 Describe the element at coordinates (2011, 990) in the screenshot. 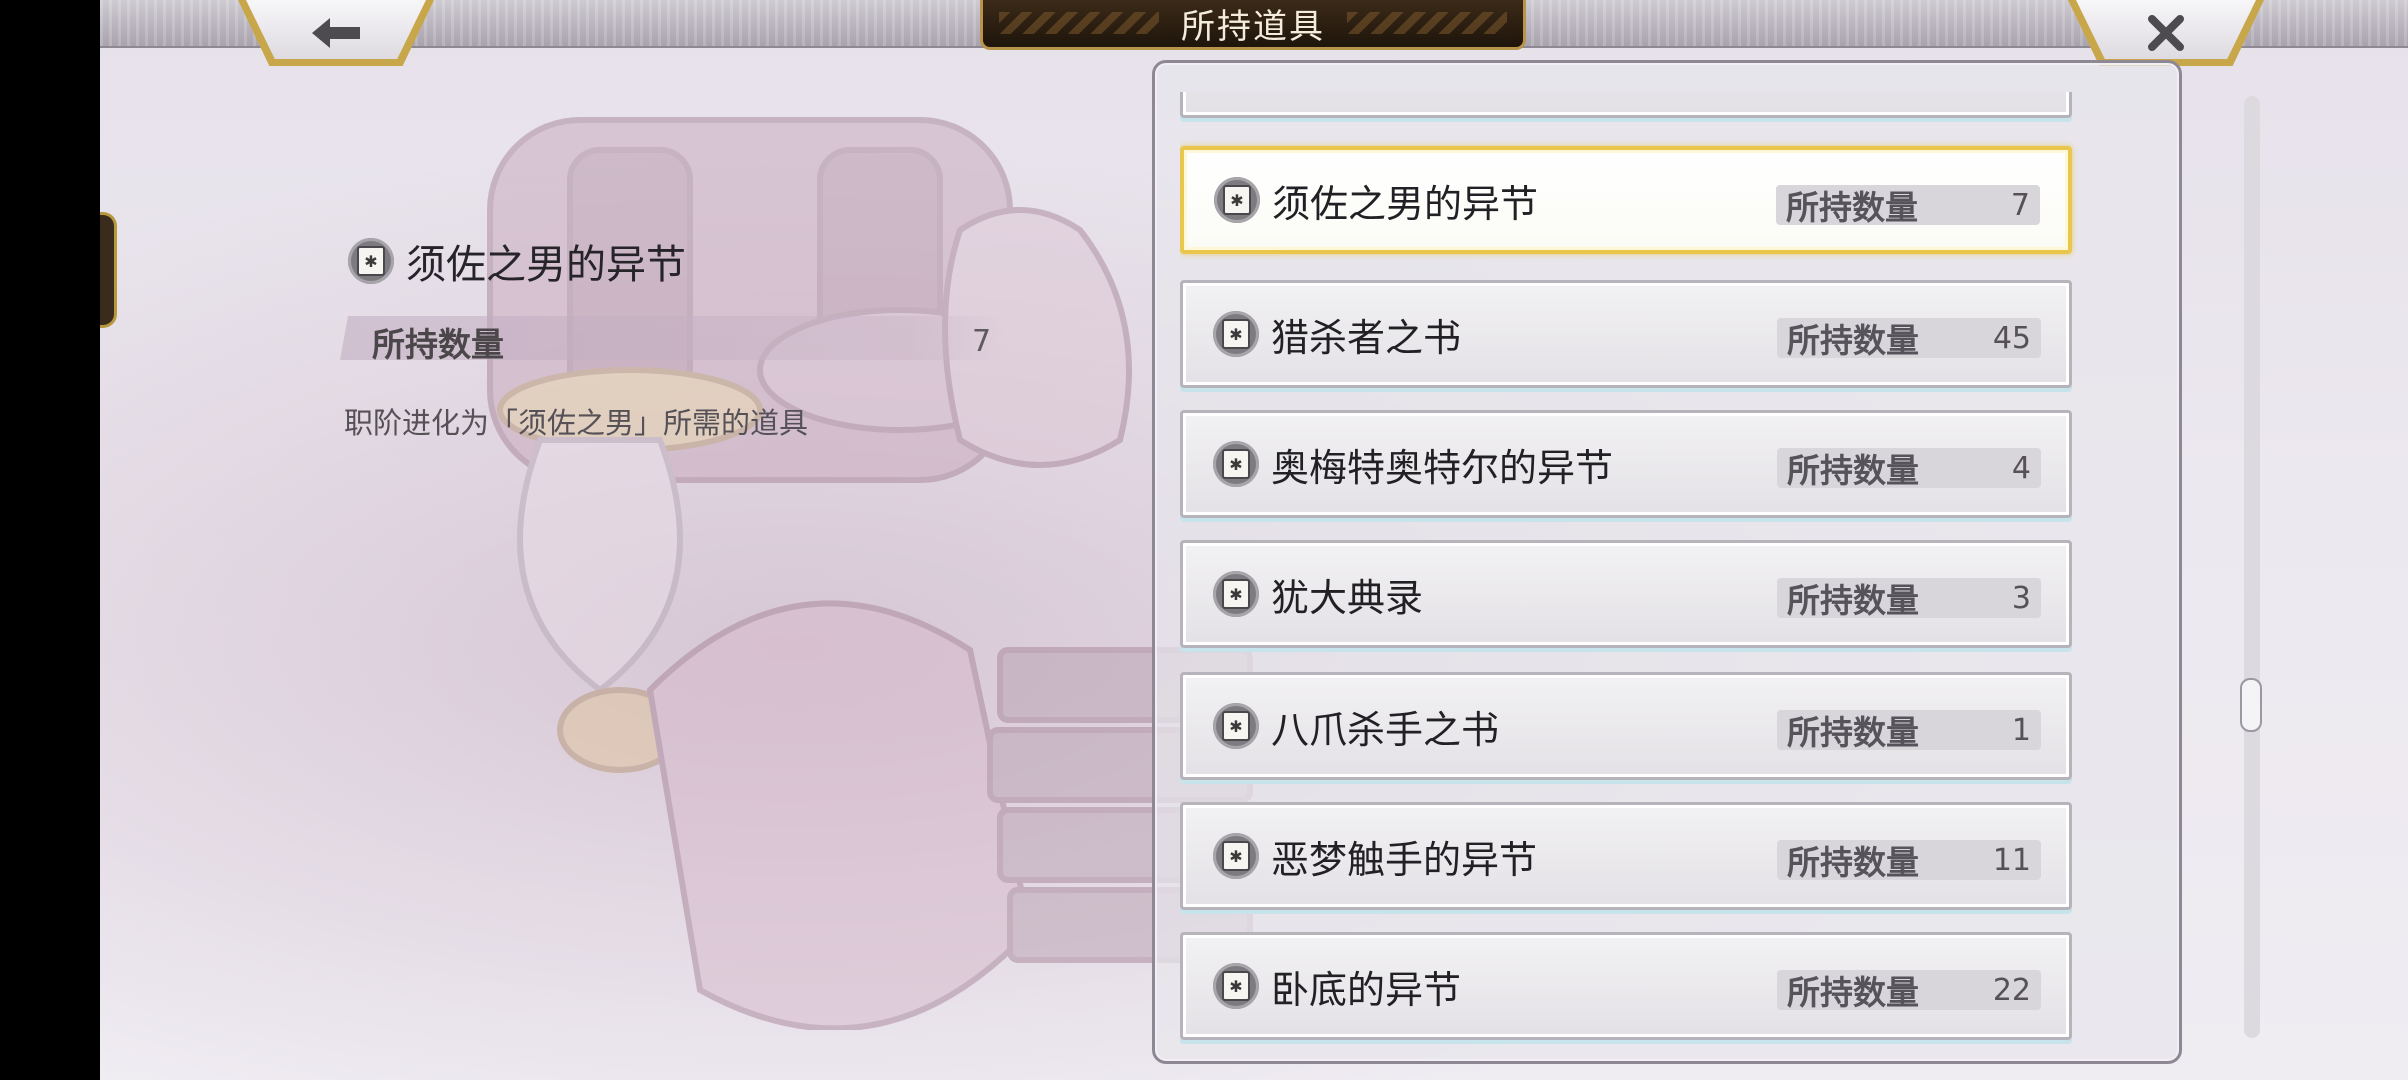

I see `item-quantity-value: 22` at that location.